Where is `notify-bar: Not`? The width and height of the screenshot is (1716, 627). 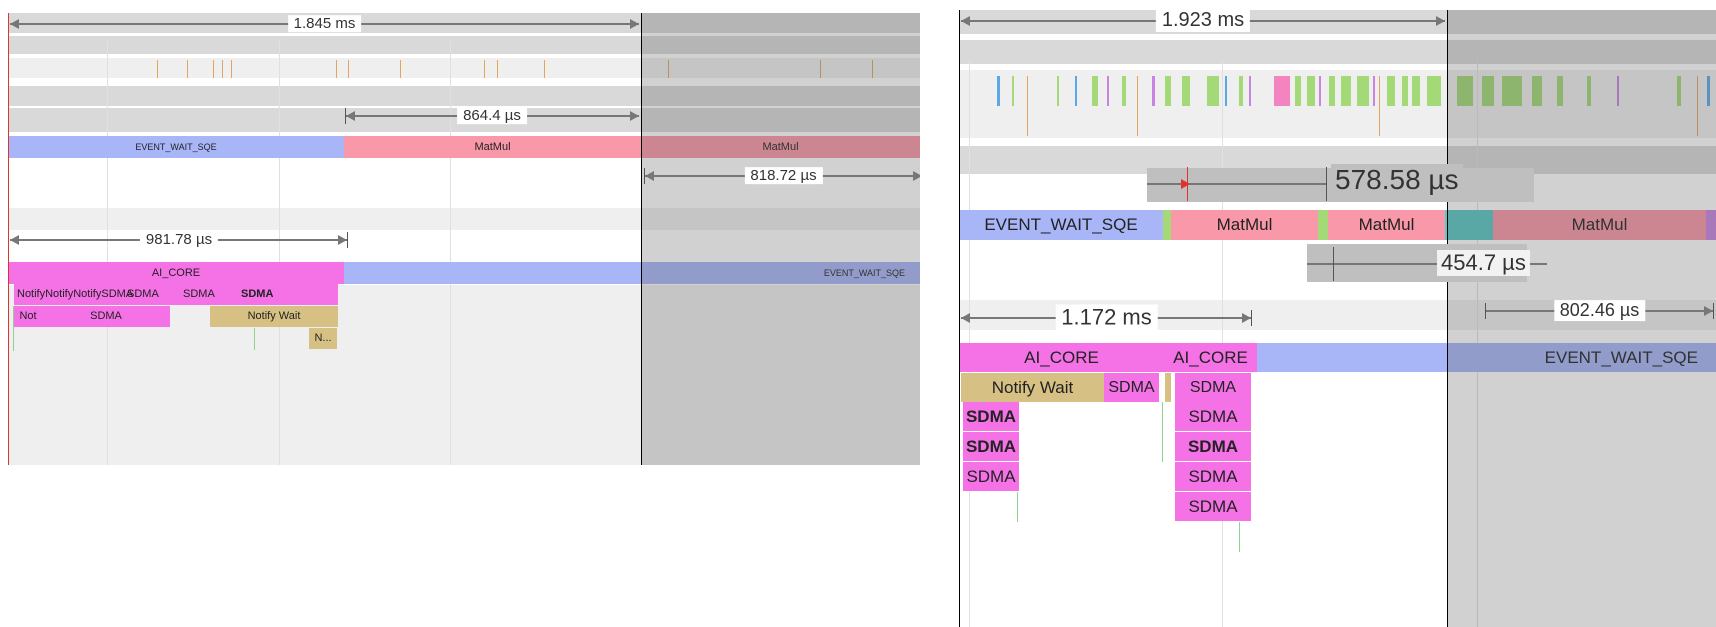 notify-bar: Not is located at coordinates (28, 316).